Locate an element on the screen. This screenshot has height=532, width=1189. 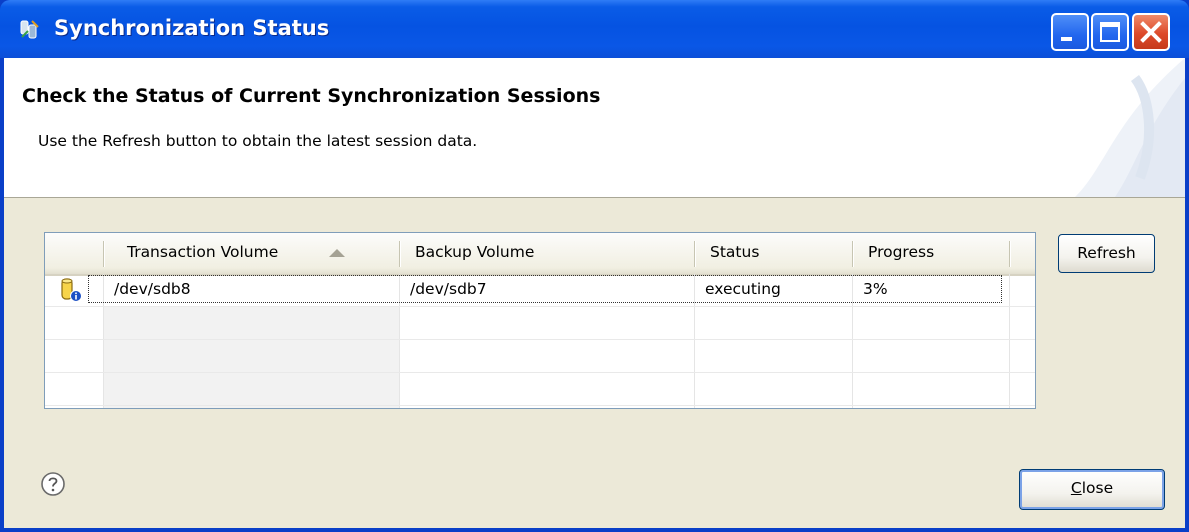
banner-decoration is located at coordinates (1130, 127).